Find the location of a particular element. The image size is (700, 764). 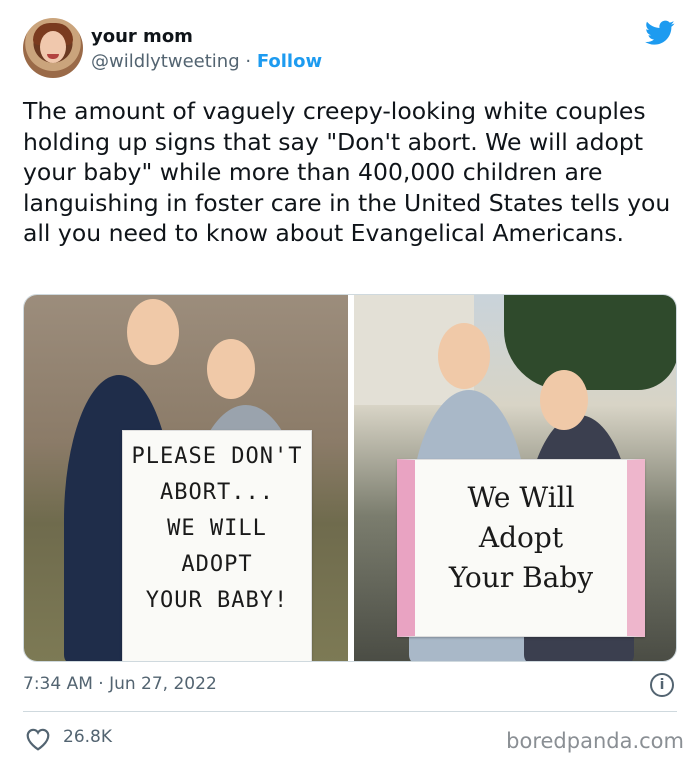

tweet-header: your mom @wildlytweeting · Follow is located at coordinates (353, 48).